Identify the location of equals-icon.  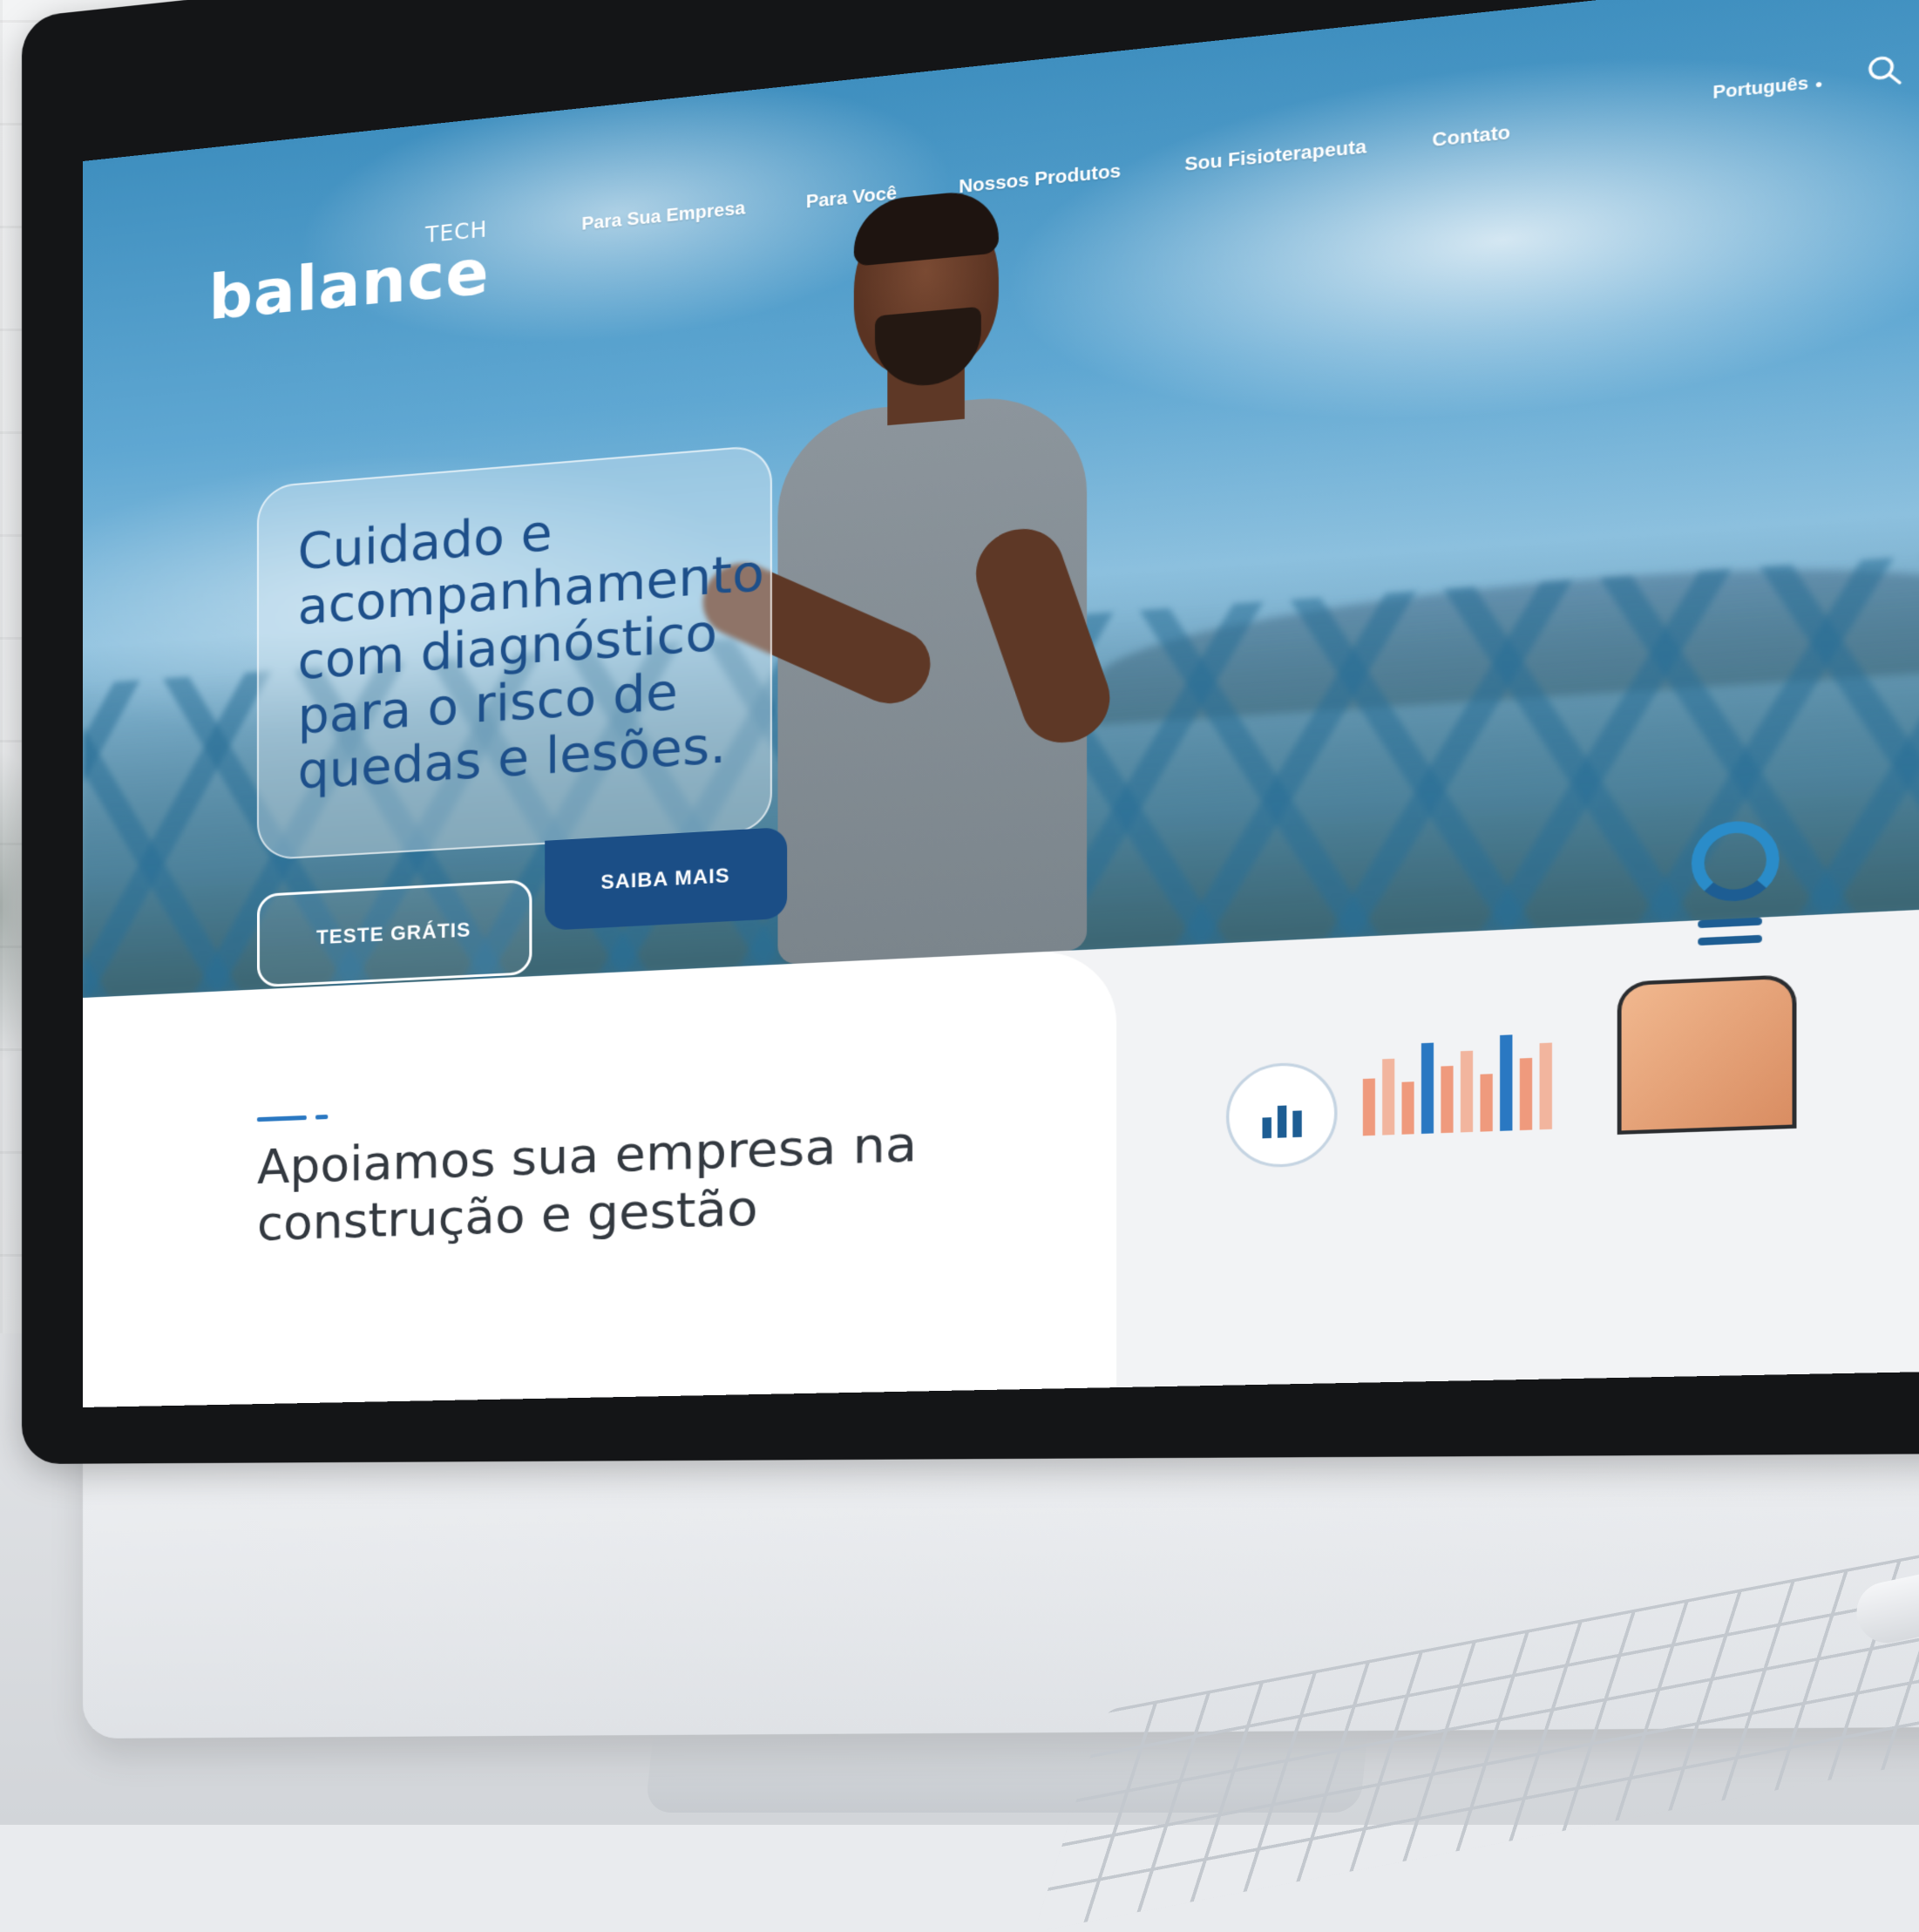
(1730, 937).